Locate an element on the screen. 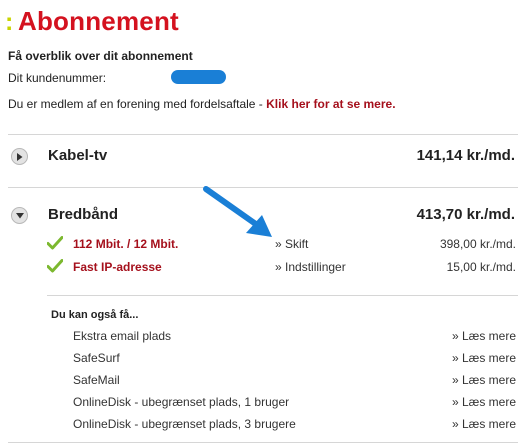  section-price-kabel-tv: 141,14 kr./md. is located at coordinates (465, 155).